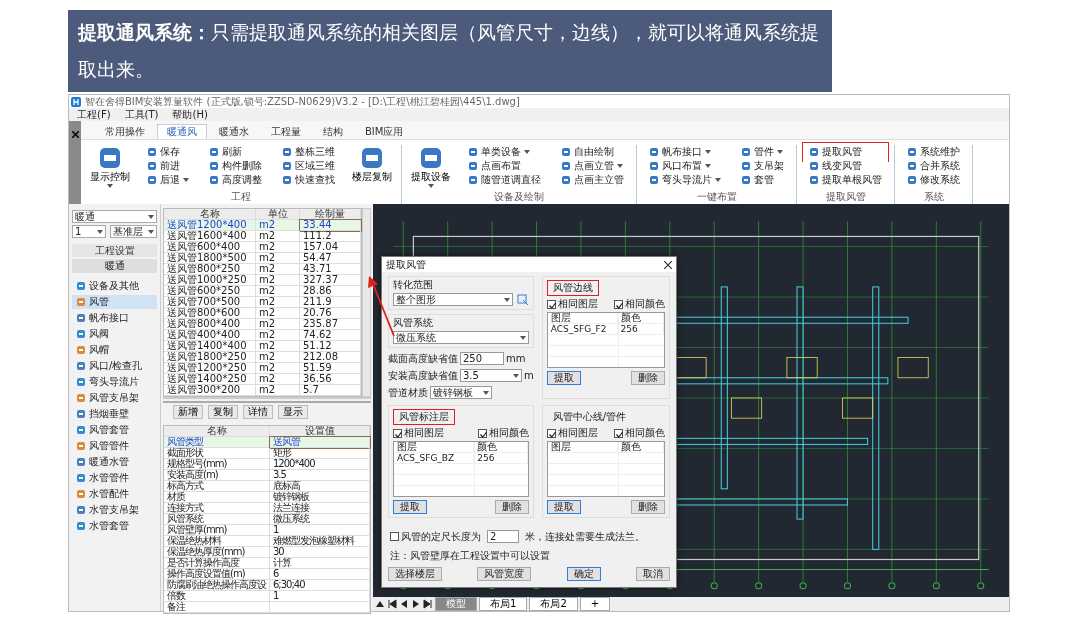 The height and width of the screenshot is (628, 1080). I want to click on component-list-item: 风口/检查孔, so click(114, 366).